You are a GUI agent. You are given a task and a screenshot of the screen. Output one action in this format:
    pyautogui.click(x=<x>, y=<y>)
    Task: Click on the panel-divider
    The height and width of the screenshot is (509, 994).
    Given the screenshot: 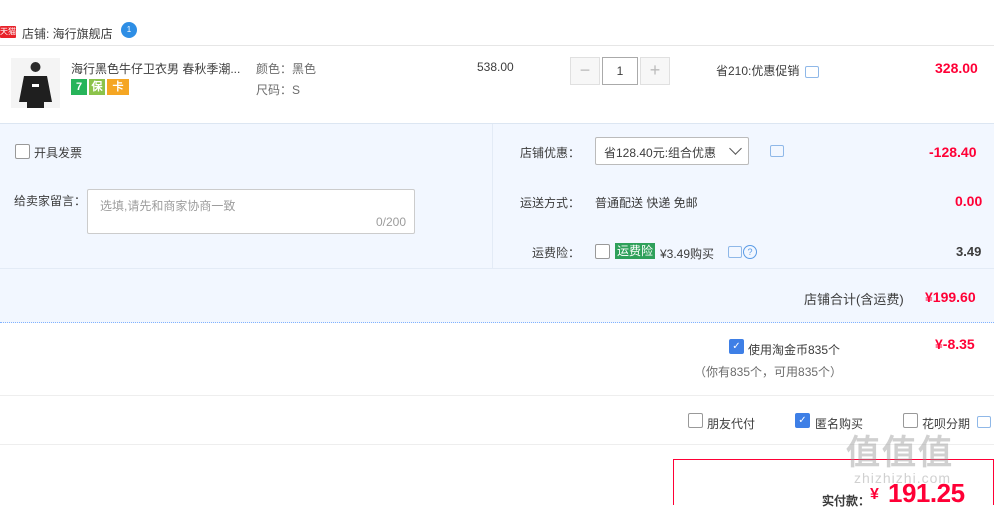 What is the action you would take?
    pyautogui.click(x=492, y=196)
    